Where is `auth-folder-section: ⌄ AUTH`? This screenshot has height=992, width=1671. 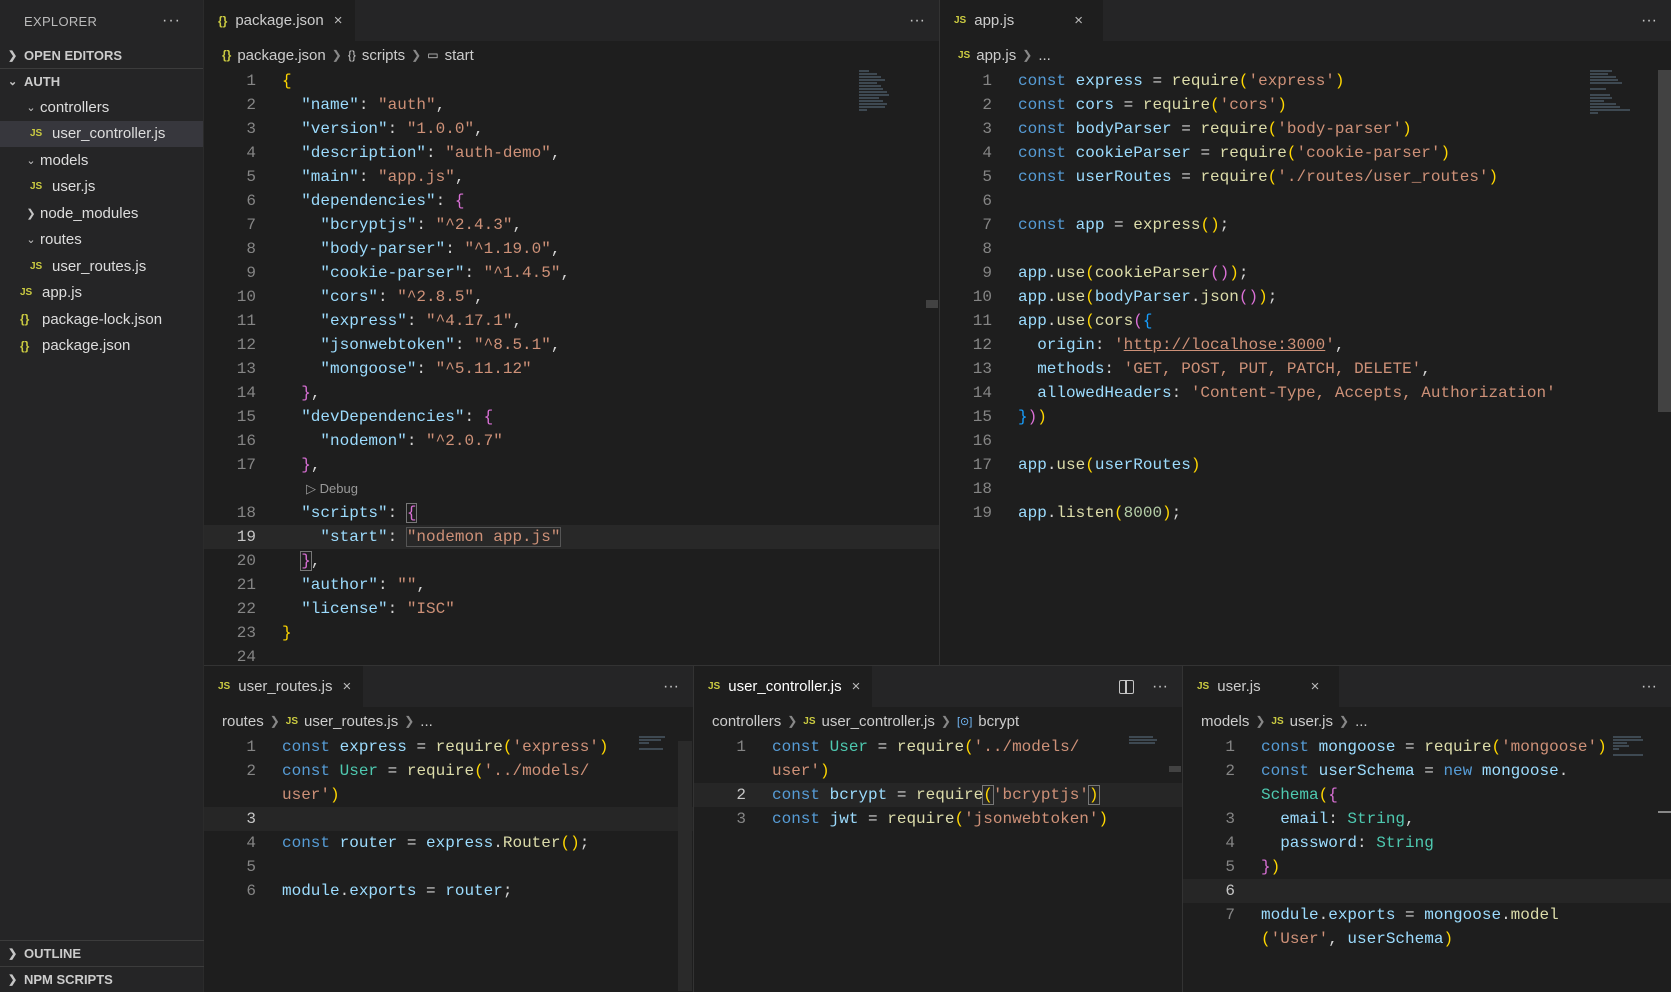 auth-folder-section: ⌄ AUTH is located at coordinates (101, 81).